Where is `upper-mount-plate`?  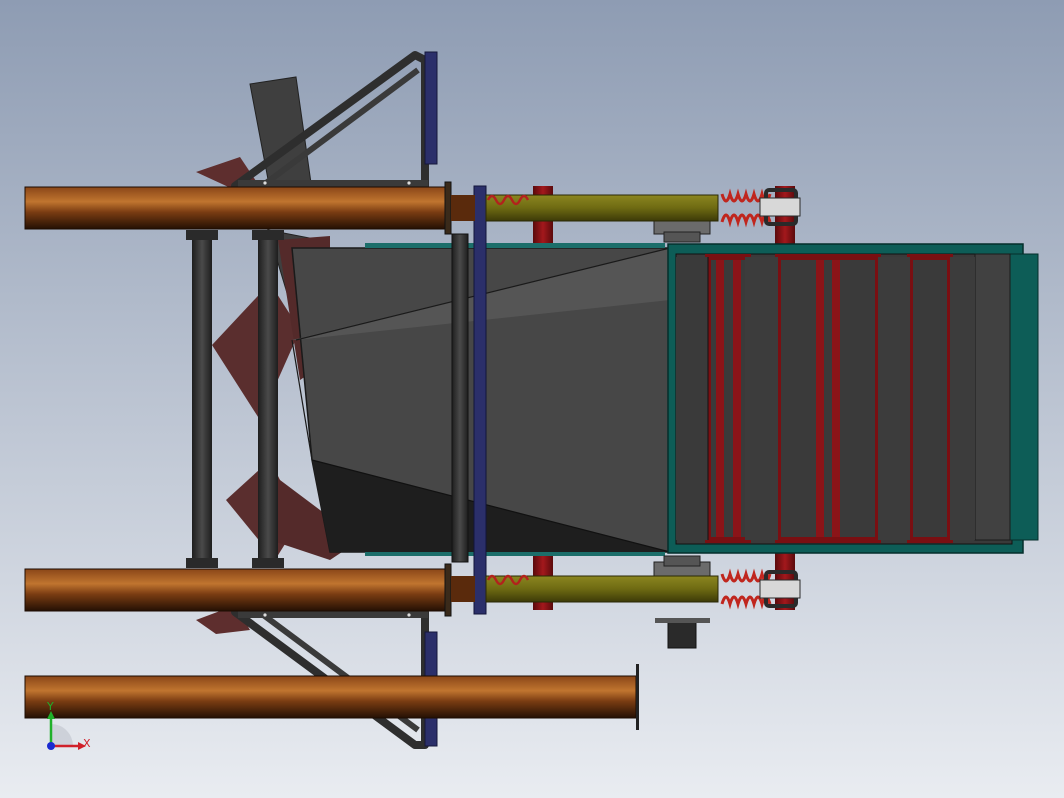 upper-mount-plate is located at coordinates (431, 108).